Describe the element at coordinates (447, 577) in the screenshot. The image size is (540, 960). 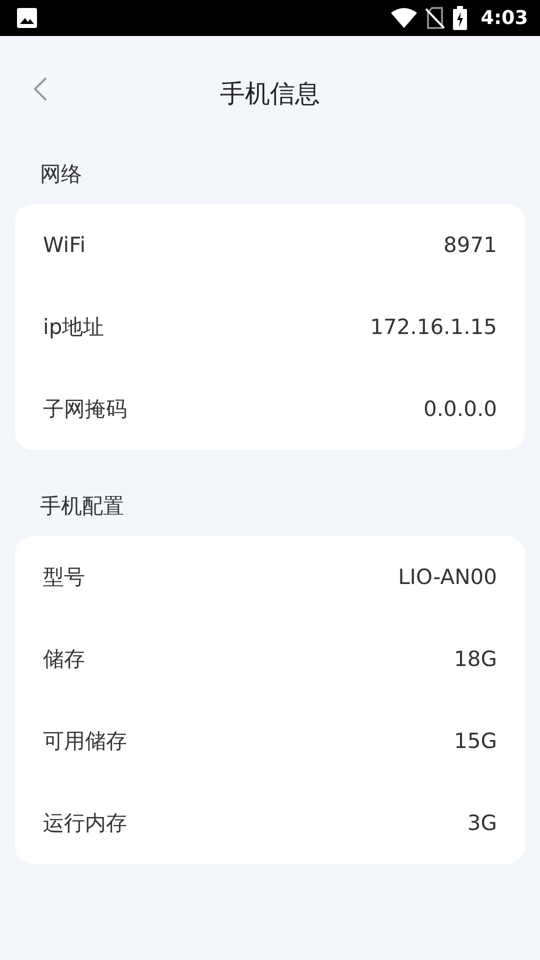
I see `row-value: LIO-AN00` at that location.